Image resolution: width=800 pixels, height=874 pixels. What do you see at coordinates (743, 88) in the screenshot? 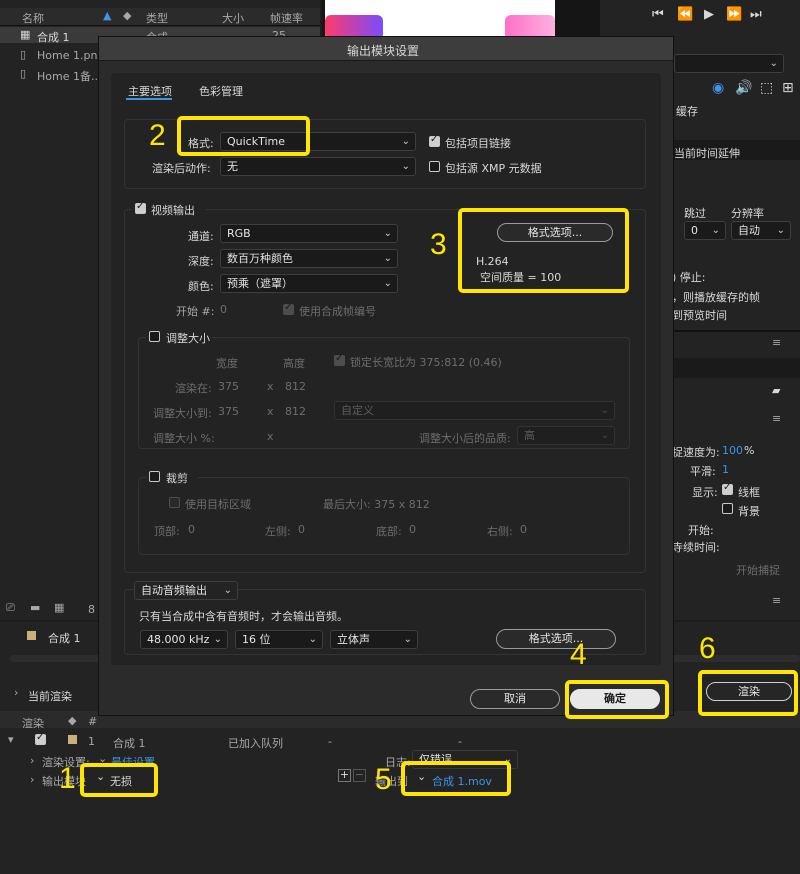
I see `audio-icon: 🔊` at bounding box center [743, 88].